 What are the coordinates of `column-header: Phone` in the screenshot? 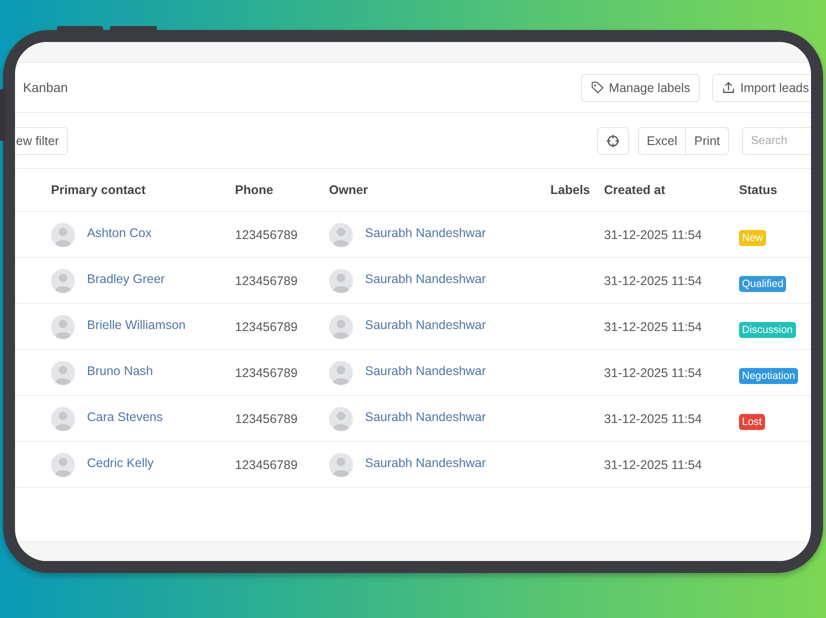 It's located at (254, 190).